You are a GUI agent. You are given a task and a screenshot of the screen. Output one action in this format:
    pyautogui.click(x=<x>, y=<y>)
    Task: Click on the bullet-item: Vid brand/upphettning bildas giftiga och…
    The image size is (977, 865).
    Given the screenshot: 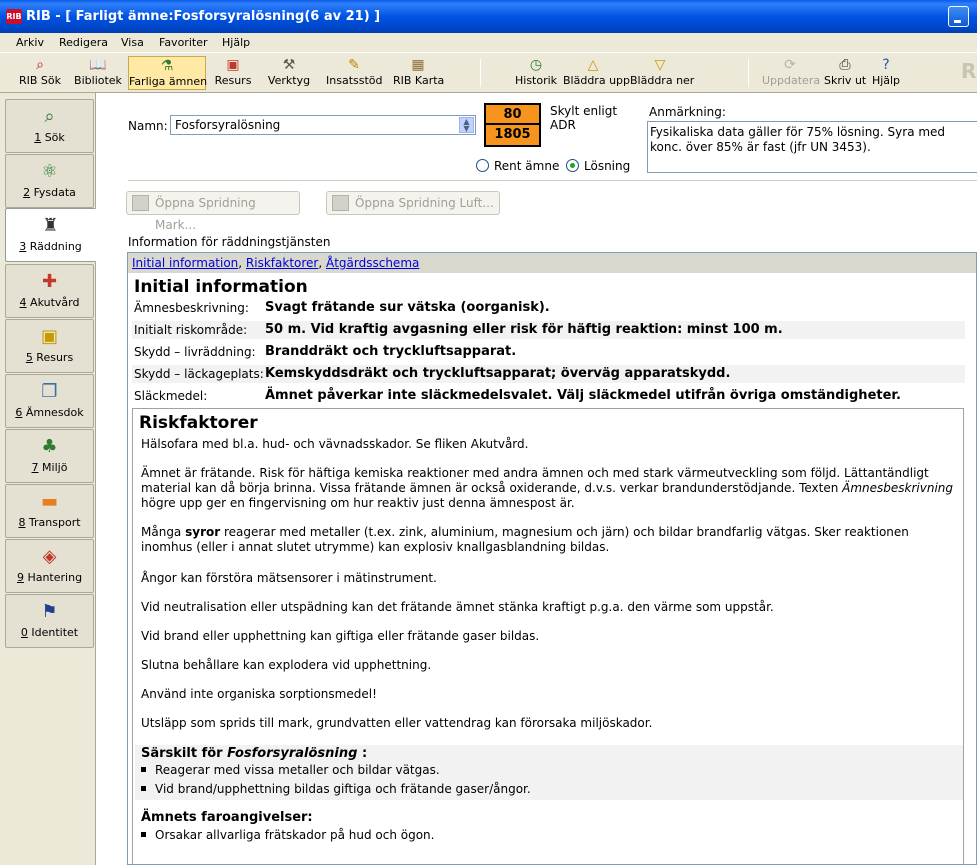 What is the action you would take?
    pyautogui.click(x=336, y=789)
    